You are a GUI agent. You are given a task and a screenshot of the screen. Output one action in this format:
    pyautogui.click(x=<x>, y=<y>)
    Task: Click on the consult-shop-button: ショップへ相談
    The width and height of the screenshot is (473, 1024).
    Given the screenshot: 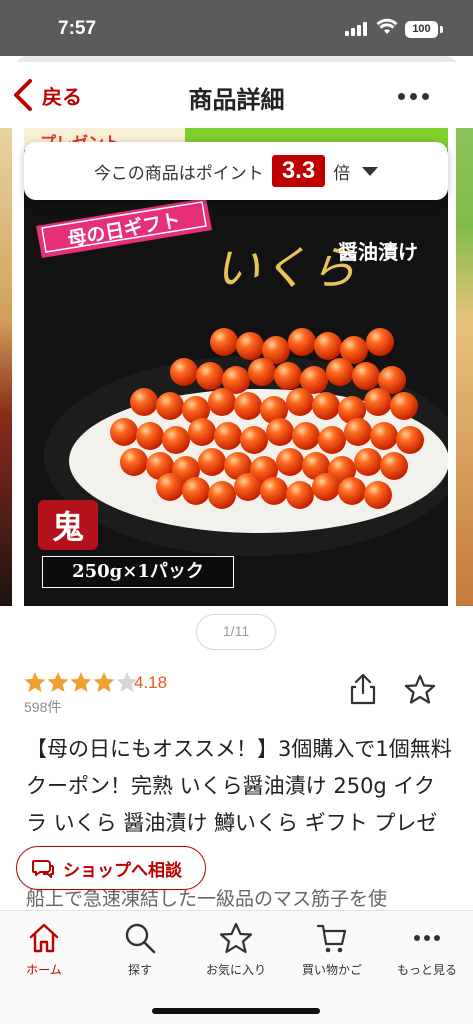 What is the action you would take?
    pyautogui.click(x=111, y=868)
    